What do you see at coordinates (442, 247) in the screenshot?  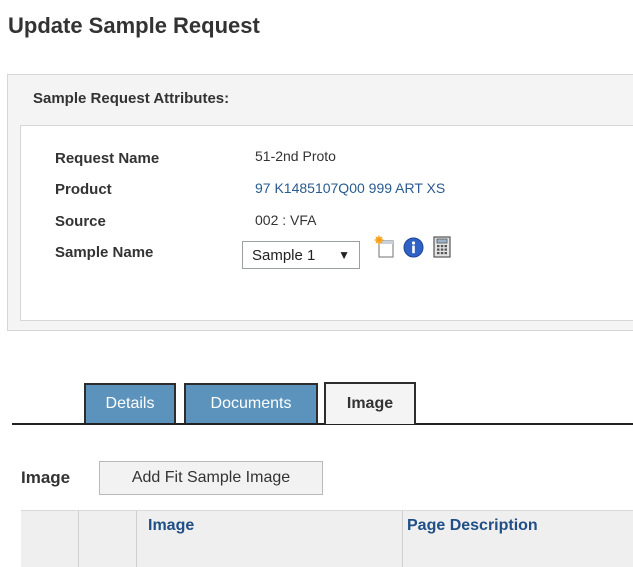 I see `calculator-icon` at bounding box center [442, 247].